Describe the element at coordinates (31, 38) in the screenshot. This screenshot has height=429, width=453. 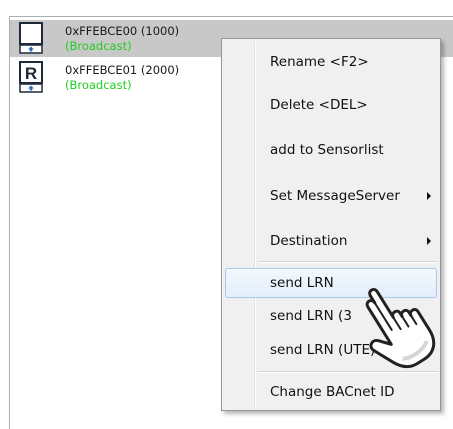
I see `blank-device-icon` at that location.